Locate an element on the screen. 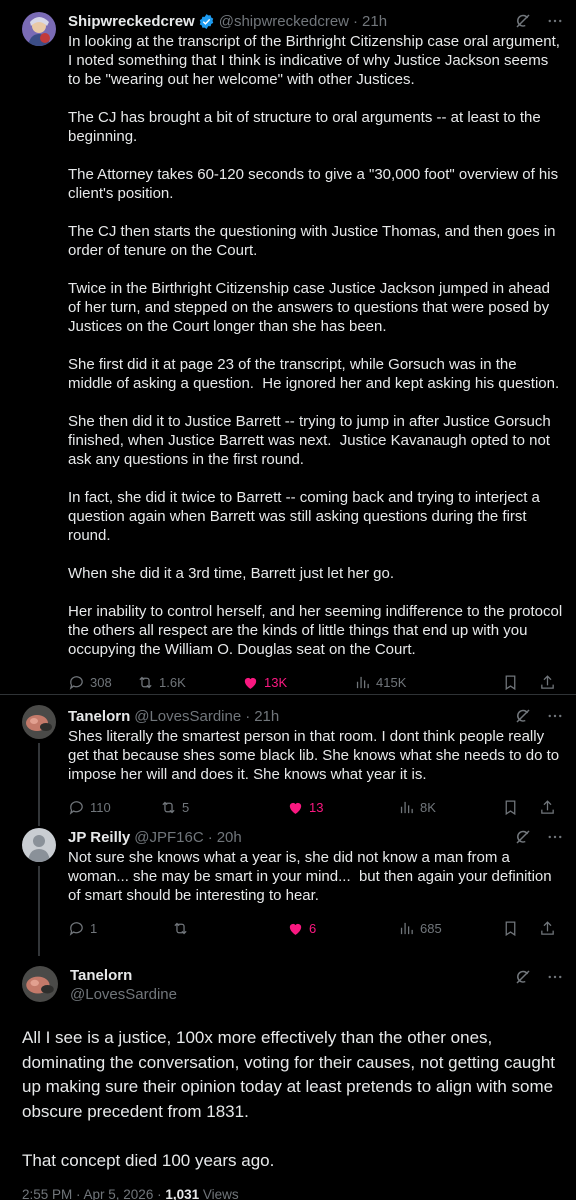  action-bar: 308 1.6K 13K 415K is located at coordinates (316, 682).